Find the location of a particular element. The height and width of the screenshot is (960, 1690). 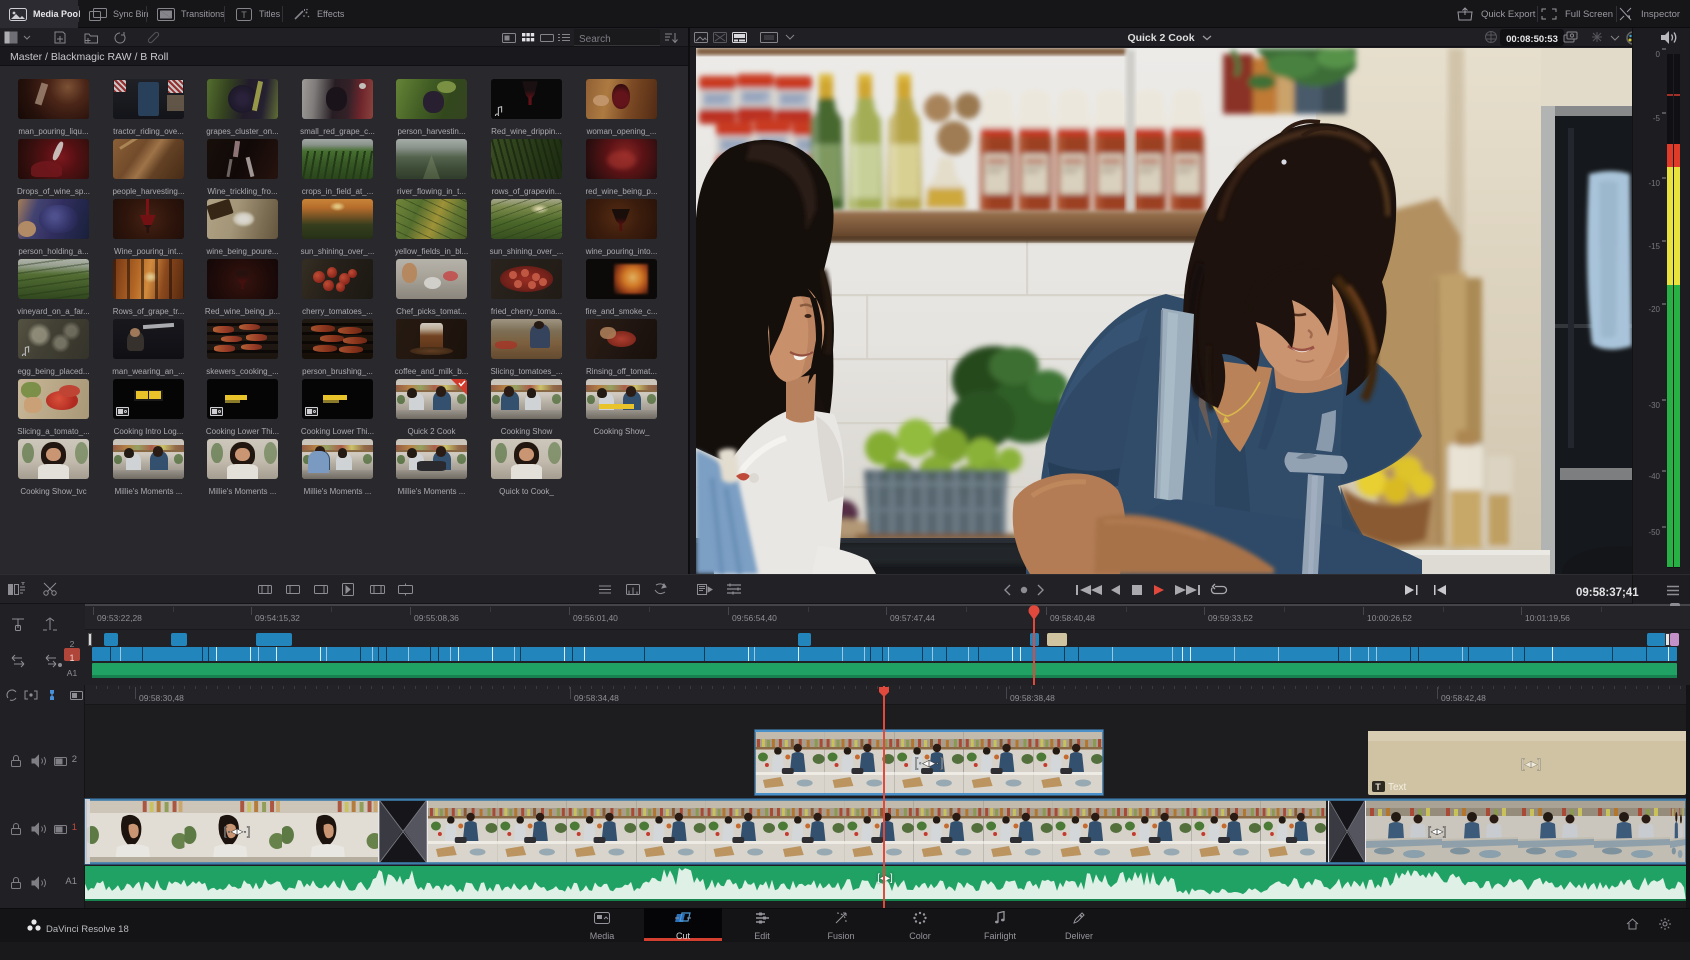

svg-text: Text is located at coordinates (1397, 787).